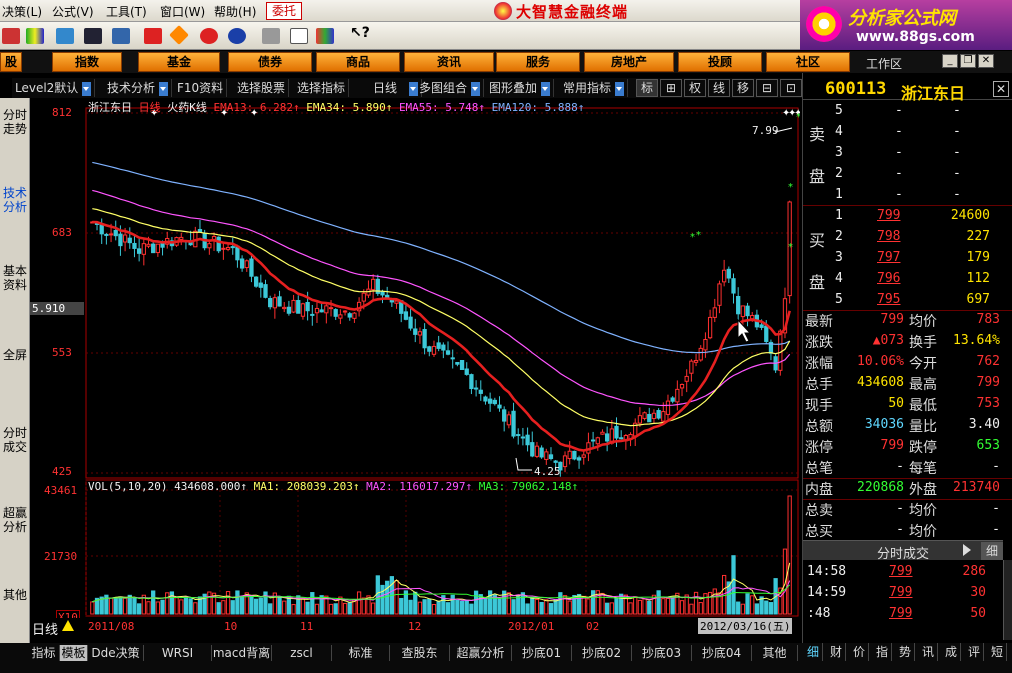  I want to click on link-blue-icon, so click(237, 36).